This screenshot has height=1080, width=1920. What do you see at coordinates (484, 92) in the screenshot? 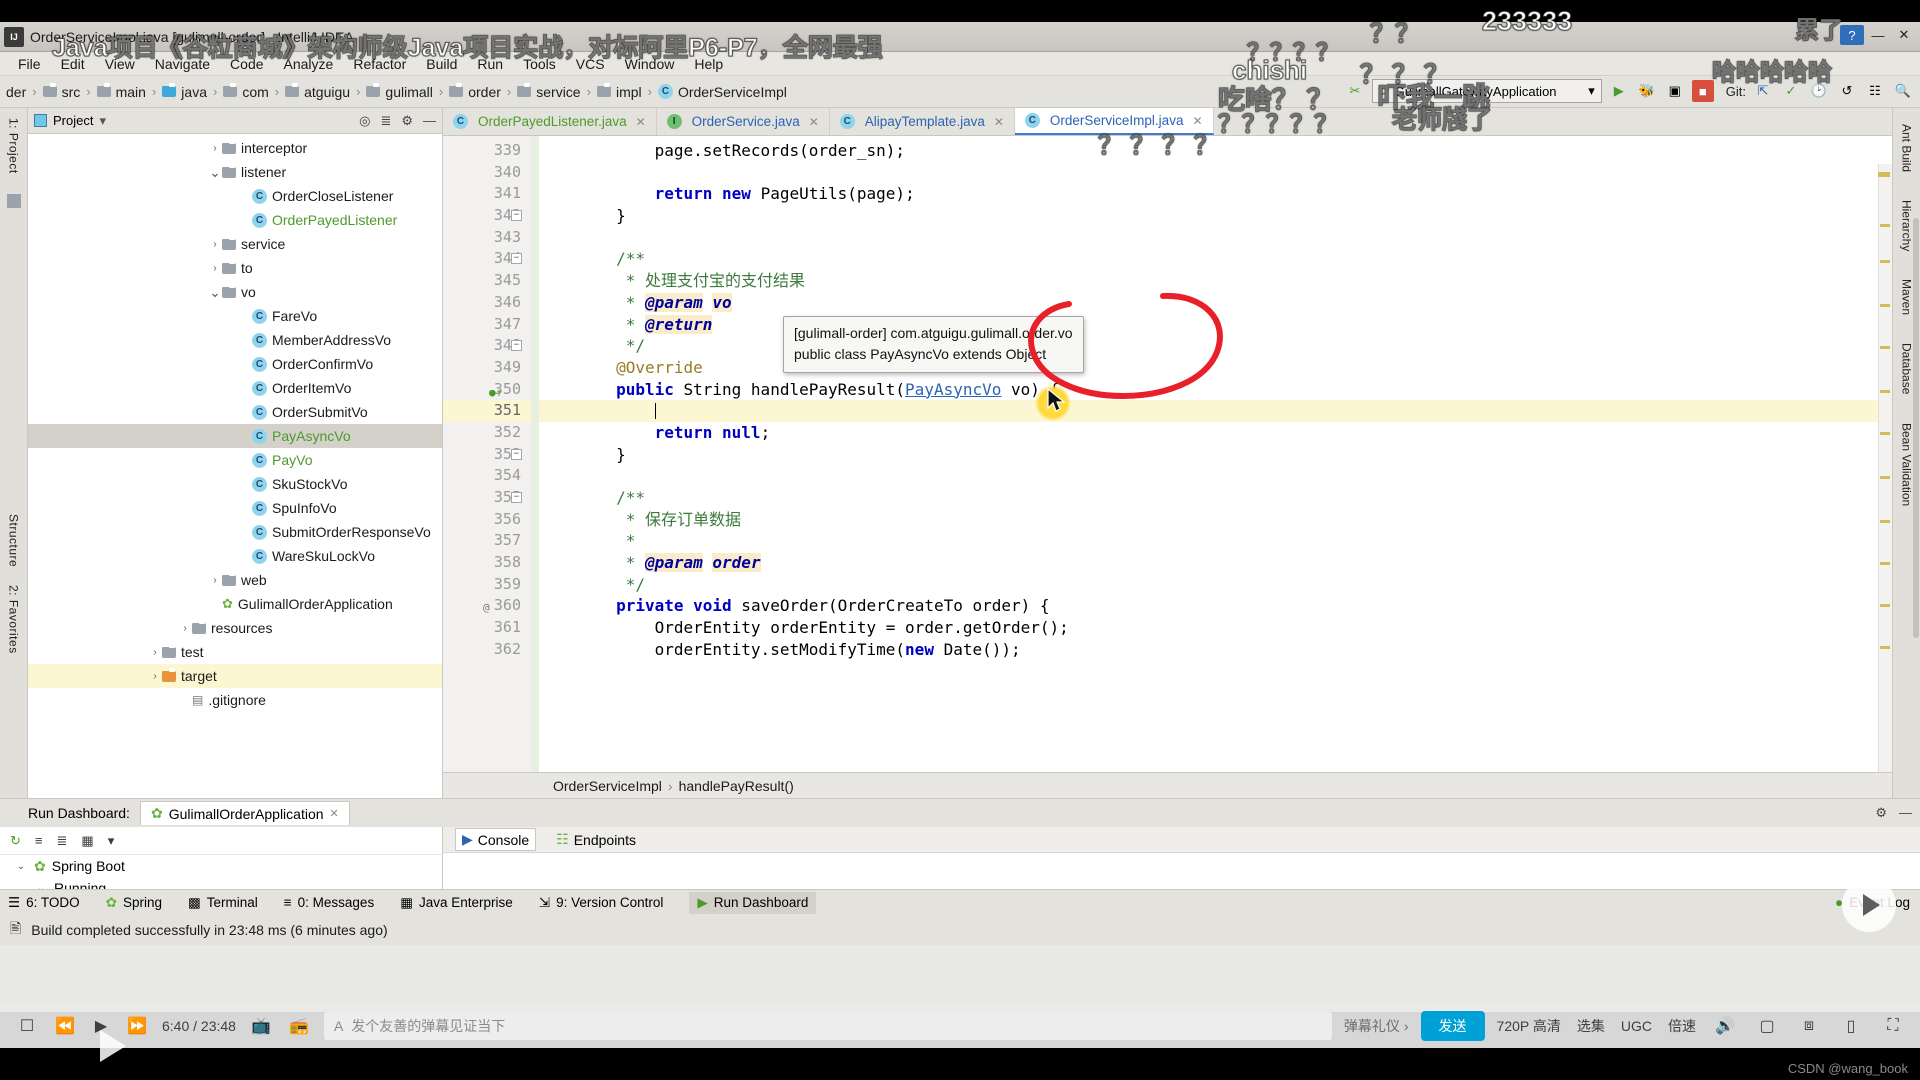
I see `breadcrumb-item-order: order` at bounding box center [484, 92].